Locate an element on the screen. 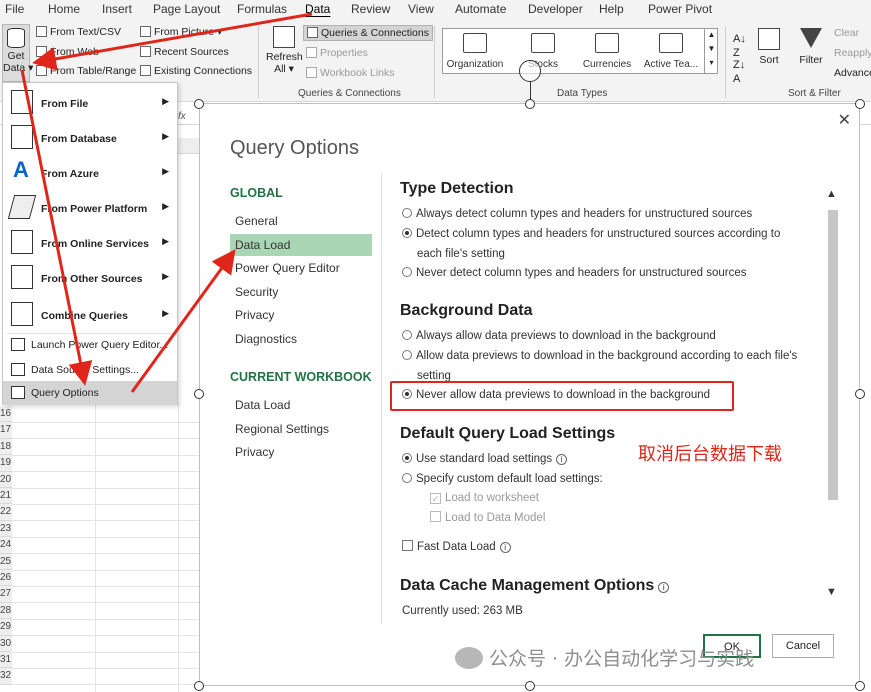 Image resolution: width=871 pixels, height=692 pixels. menu-from-file: From File ▶ is located at coordinates (90, 102).